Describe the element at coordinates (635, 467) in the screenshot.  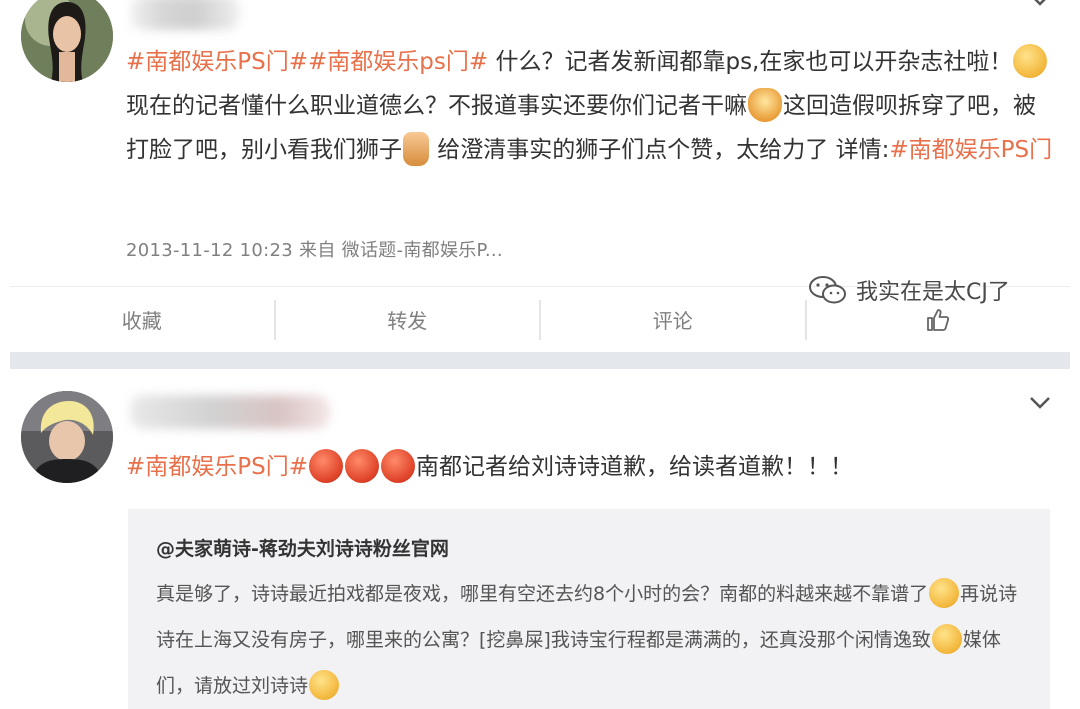
I see `post-text: 南都记者给刘诗诗道歉，给读者道歉！！！` at that location.